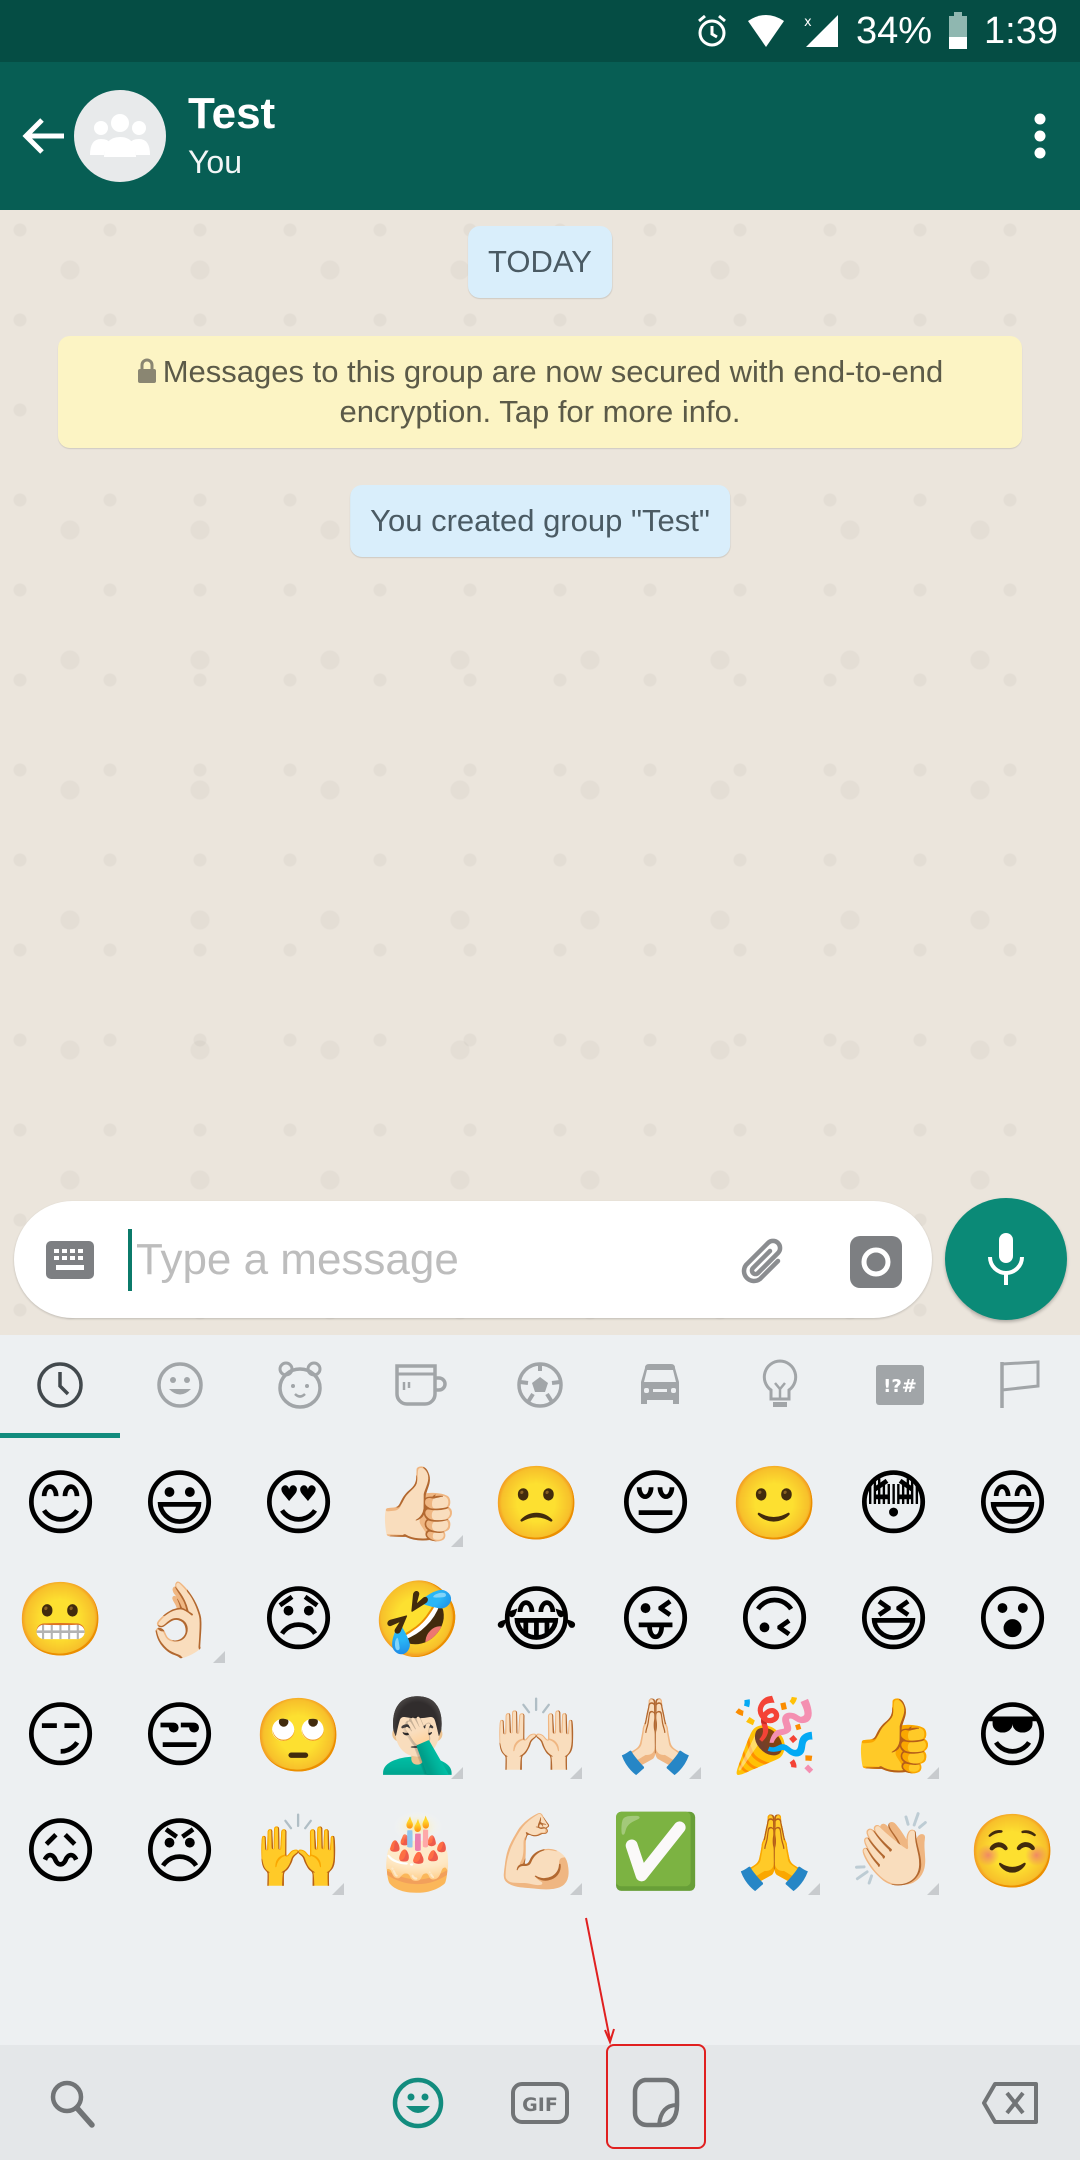  I want to click on emoji-glyph: 🙌🏻, so click(536, 1734).